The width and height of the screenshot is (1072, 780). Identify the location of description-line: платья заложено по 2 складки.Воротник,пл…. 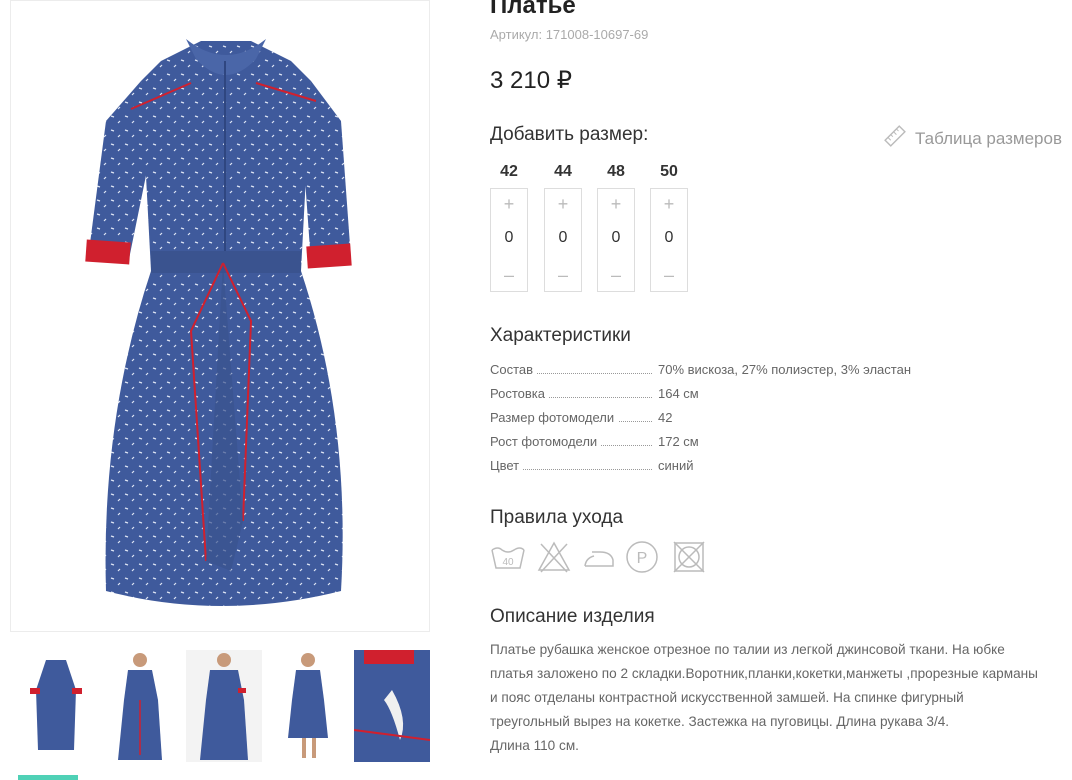
(764, 673).